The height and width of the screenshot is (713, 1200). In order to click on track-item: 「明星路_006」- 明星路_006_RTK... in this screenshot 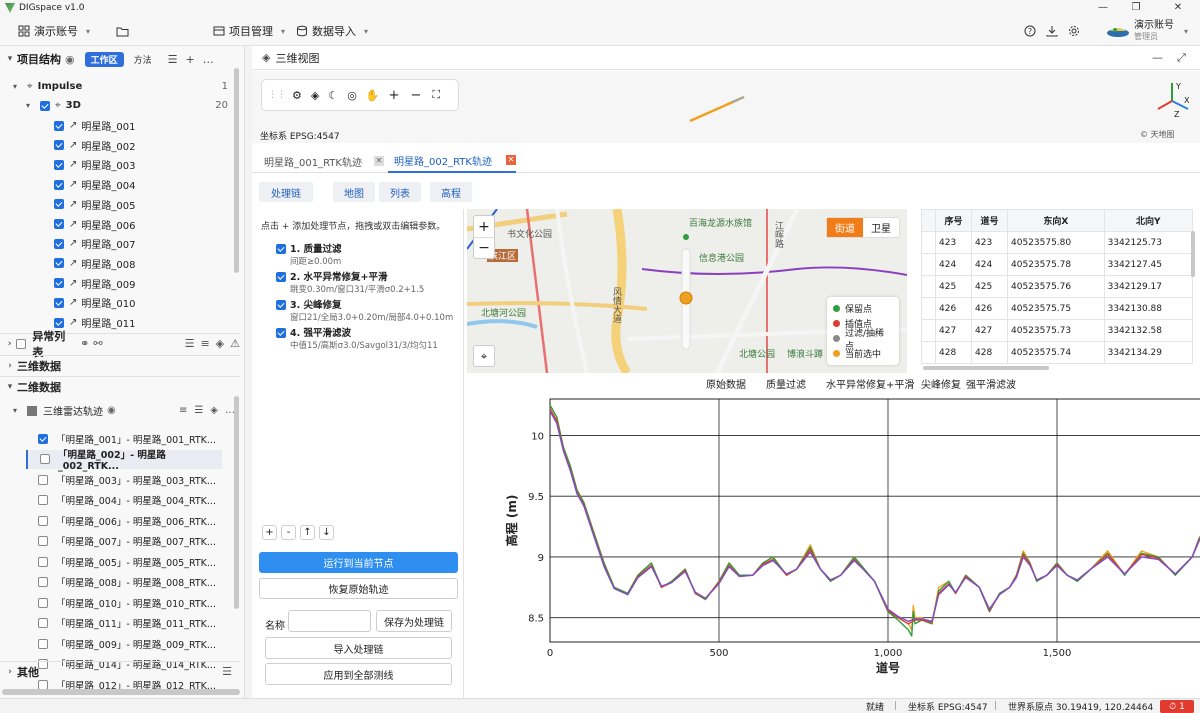, I will do `click(124, 520)`.